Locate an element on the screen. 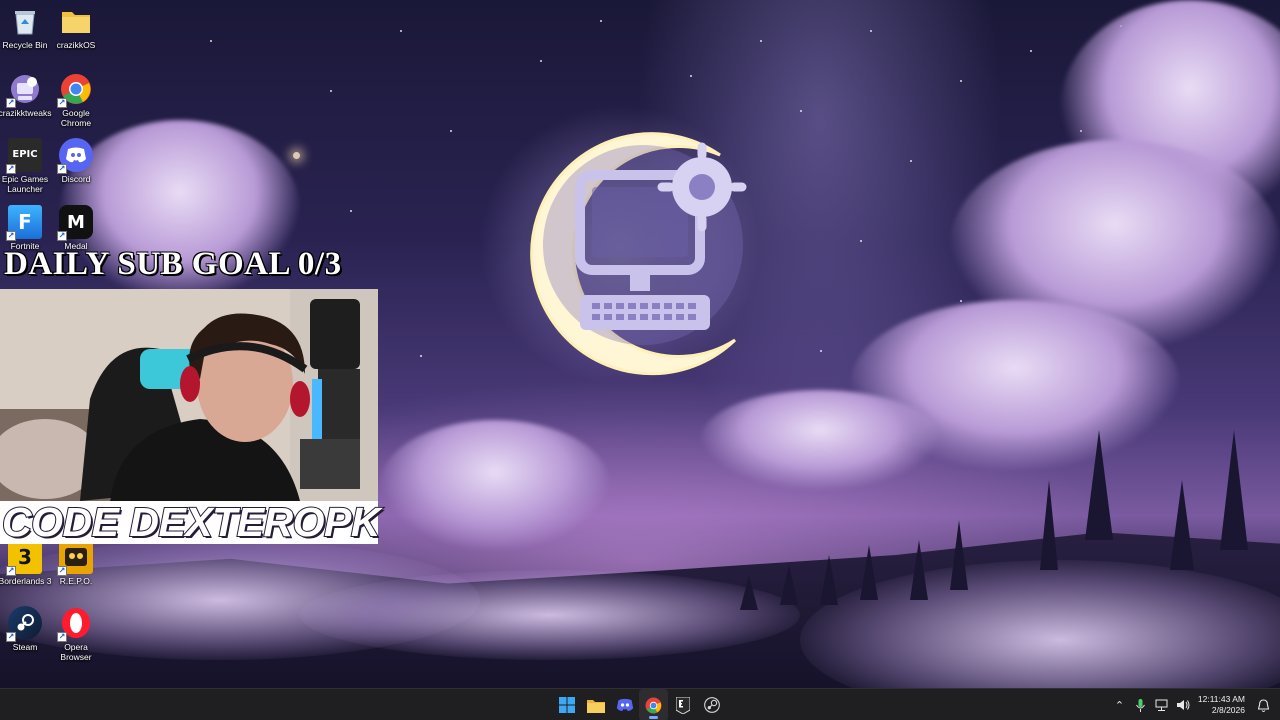 Image resolution: width=1280 pixels, height=720 pixels. desktop-icon-epic-games: EPIC ↗ Epic Games Launcher is located at coordinates (26, 166).